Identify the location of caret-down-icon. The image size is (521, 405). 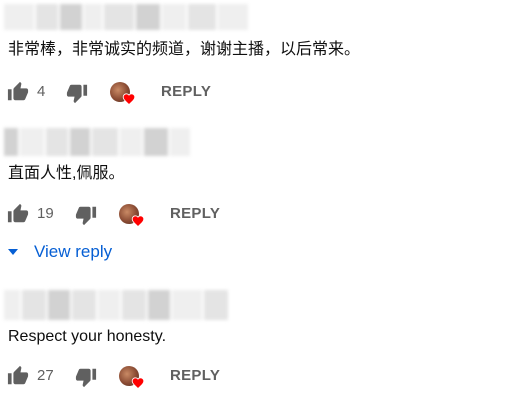
(13, 252).